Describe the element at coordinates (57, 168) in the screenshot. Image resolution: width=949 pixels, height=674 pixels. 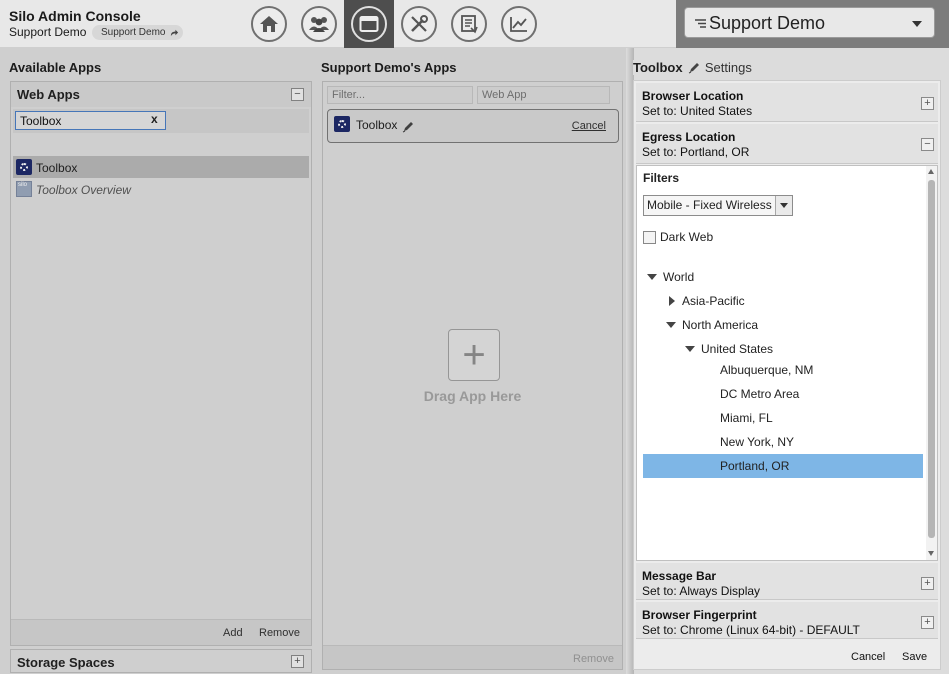
I see `list-item-label: Toolbox` at that location.